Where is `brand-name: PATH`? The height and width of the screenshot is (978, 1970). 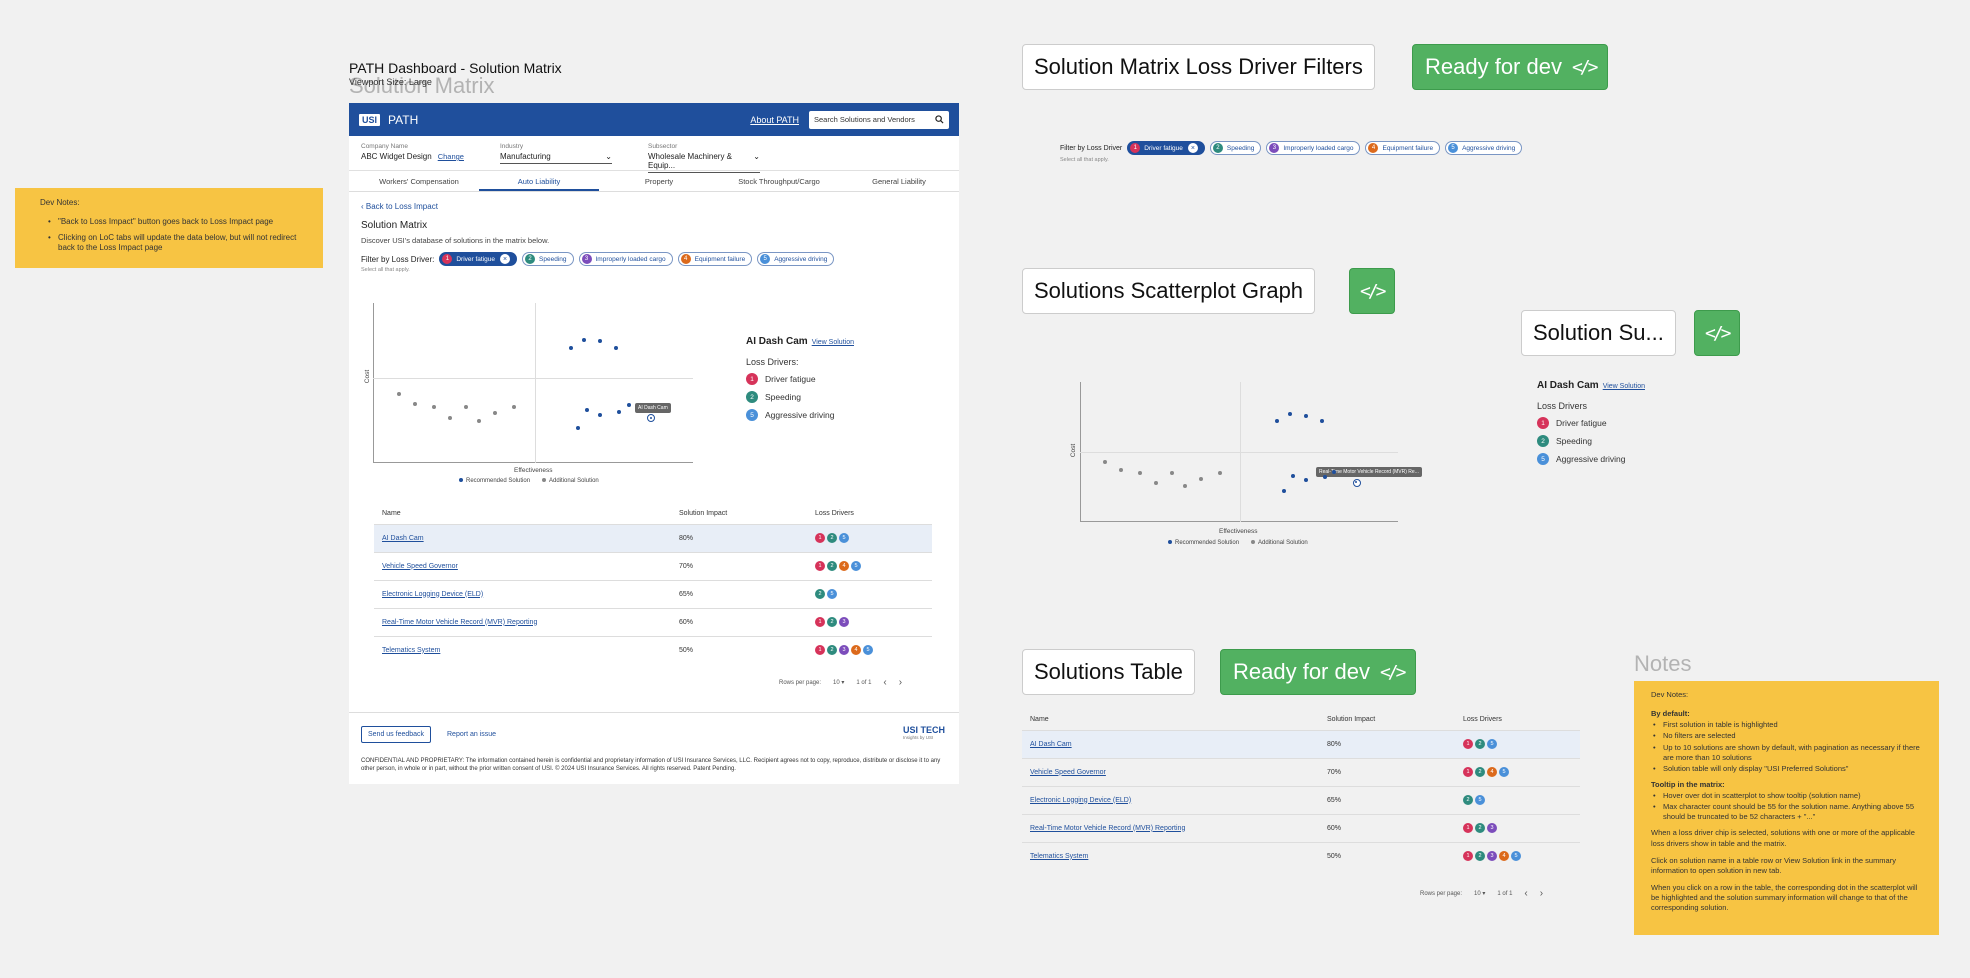 brand-name: PATH is located at coordinates (403, 120).